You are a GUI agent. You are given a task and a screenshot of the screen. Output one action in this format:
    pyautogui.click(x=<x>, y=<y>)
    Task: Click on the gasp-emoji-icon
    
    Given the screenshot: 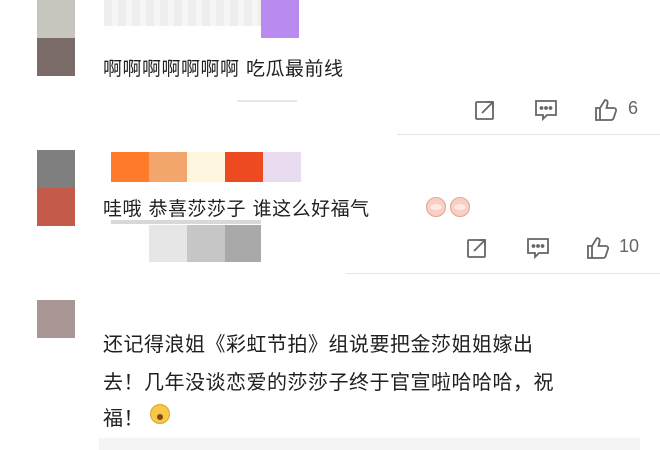 What is the action you would take?
    pyautogui.click(x=160, y=414)
    